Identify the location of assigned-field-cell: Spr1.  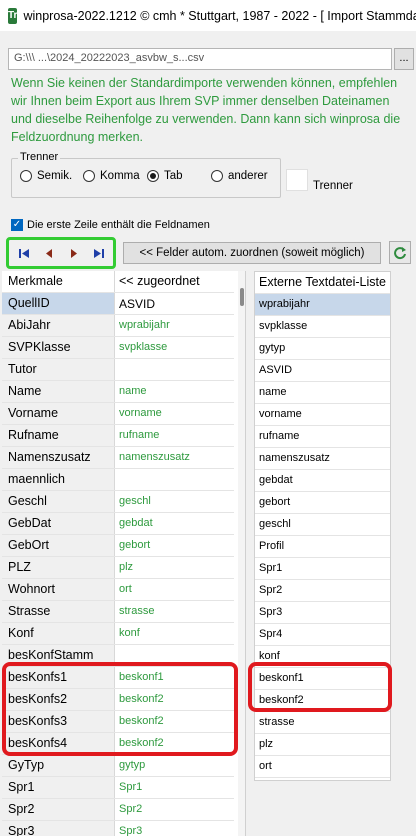
(174, 787).